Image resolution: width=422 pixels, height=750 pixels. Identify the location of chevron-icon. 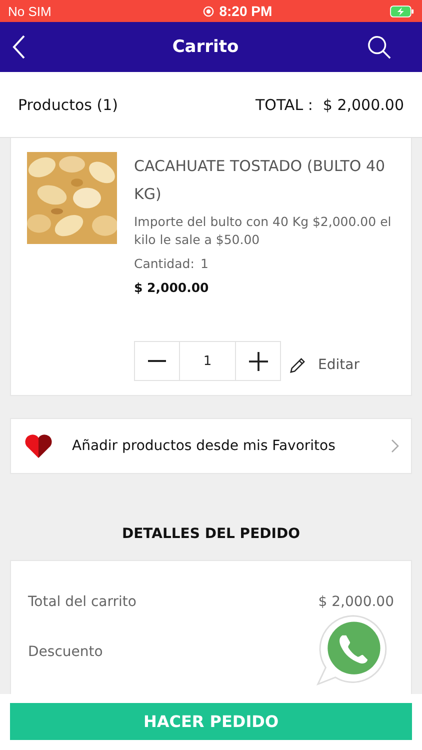
(395, 446).